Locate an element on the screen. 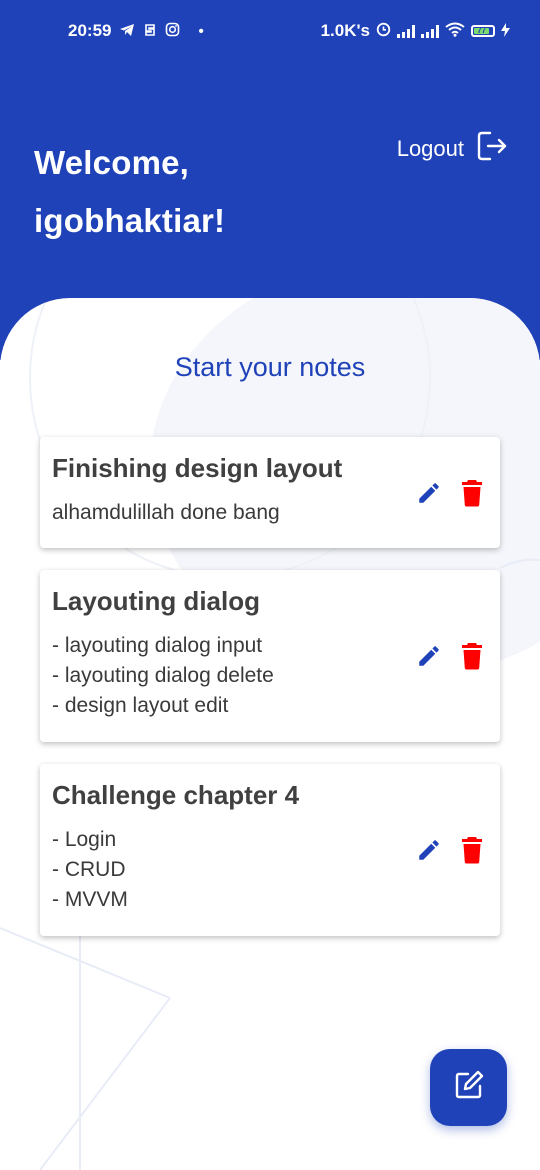 Image resolution: width=540 pixels, height=1170 pixels. telegram-icon is located at coordinates (127, 31).